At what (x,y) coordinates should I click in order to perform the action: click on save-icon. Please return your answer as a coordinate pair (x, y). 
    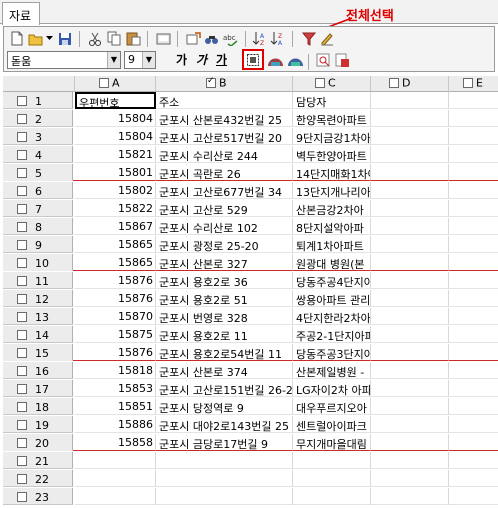
    Looking at the image, I should click on (65, 38).